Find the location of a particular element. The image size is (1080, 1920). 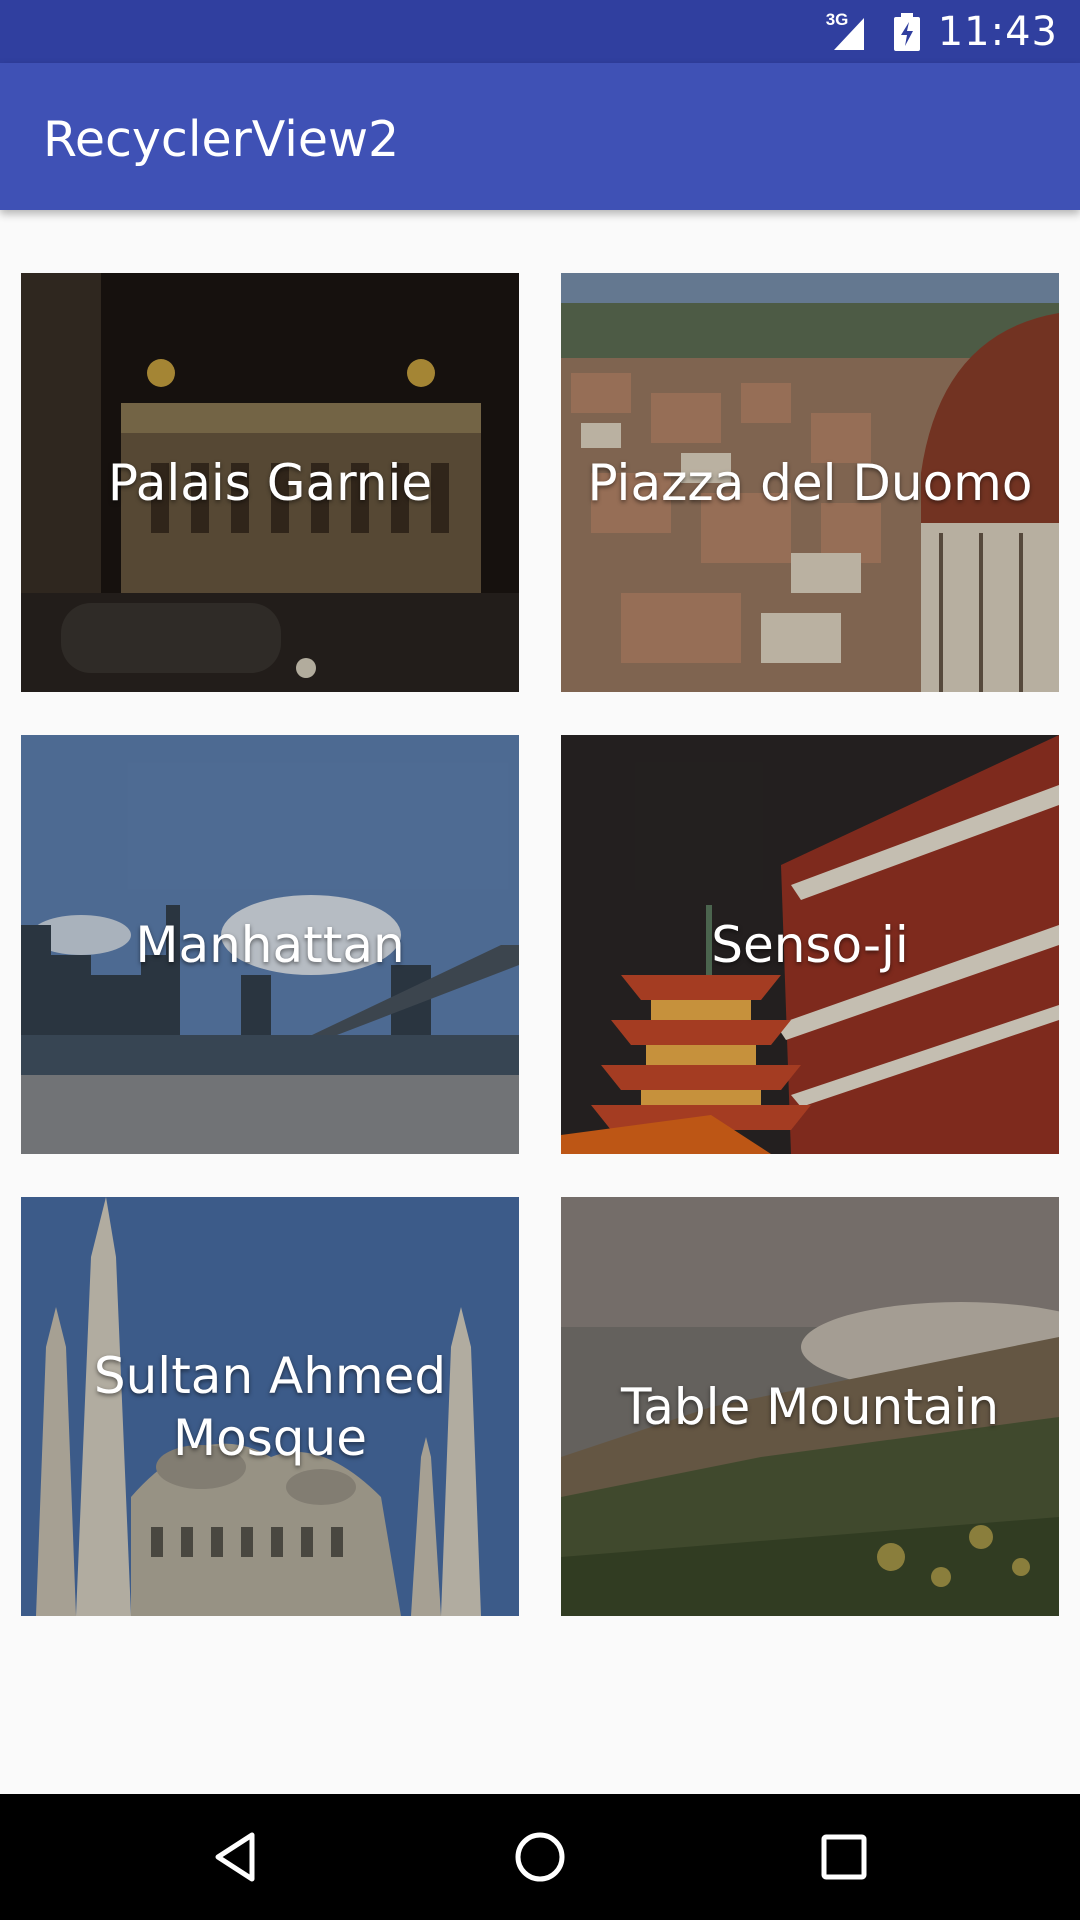

card-senso-ji: Senso-ji is located at coordinates (810, 944).